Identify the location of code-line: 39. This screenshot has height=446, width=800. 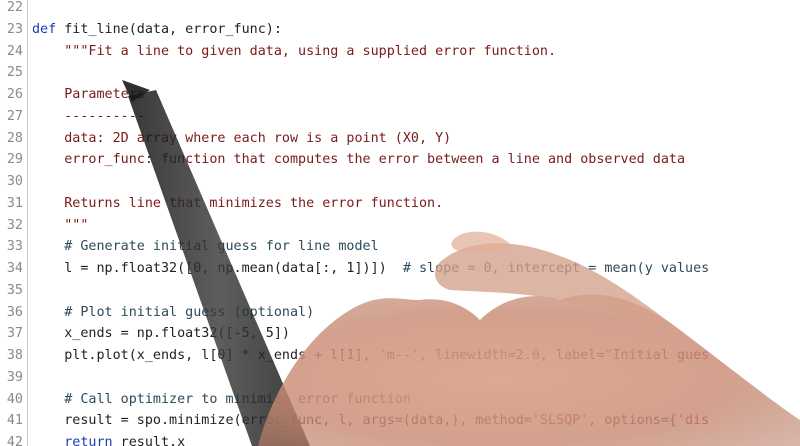
(354, 378).